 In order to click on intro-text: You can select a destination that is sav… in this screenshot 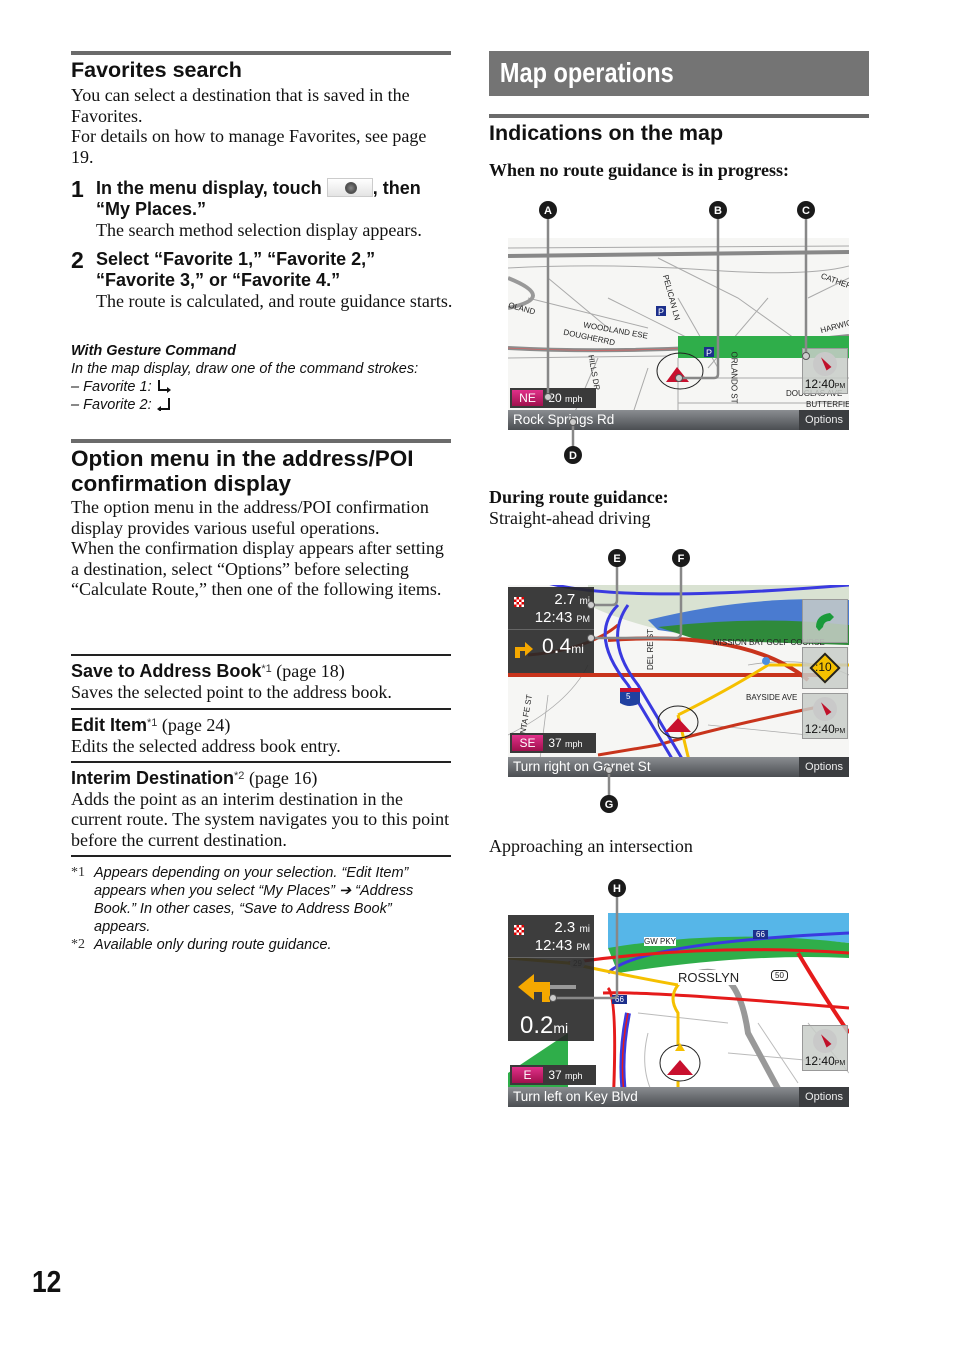, I will do `click(240, 105)`.